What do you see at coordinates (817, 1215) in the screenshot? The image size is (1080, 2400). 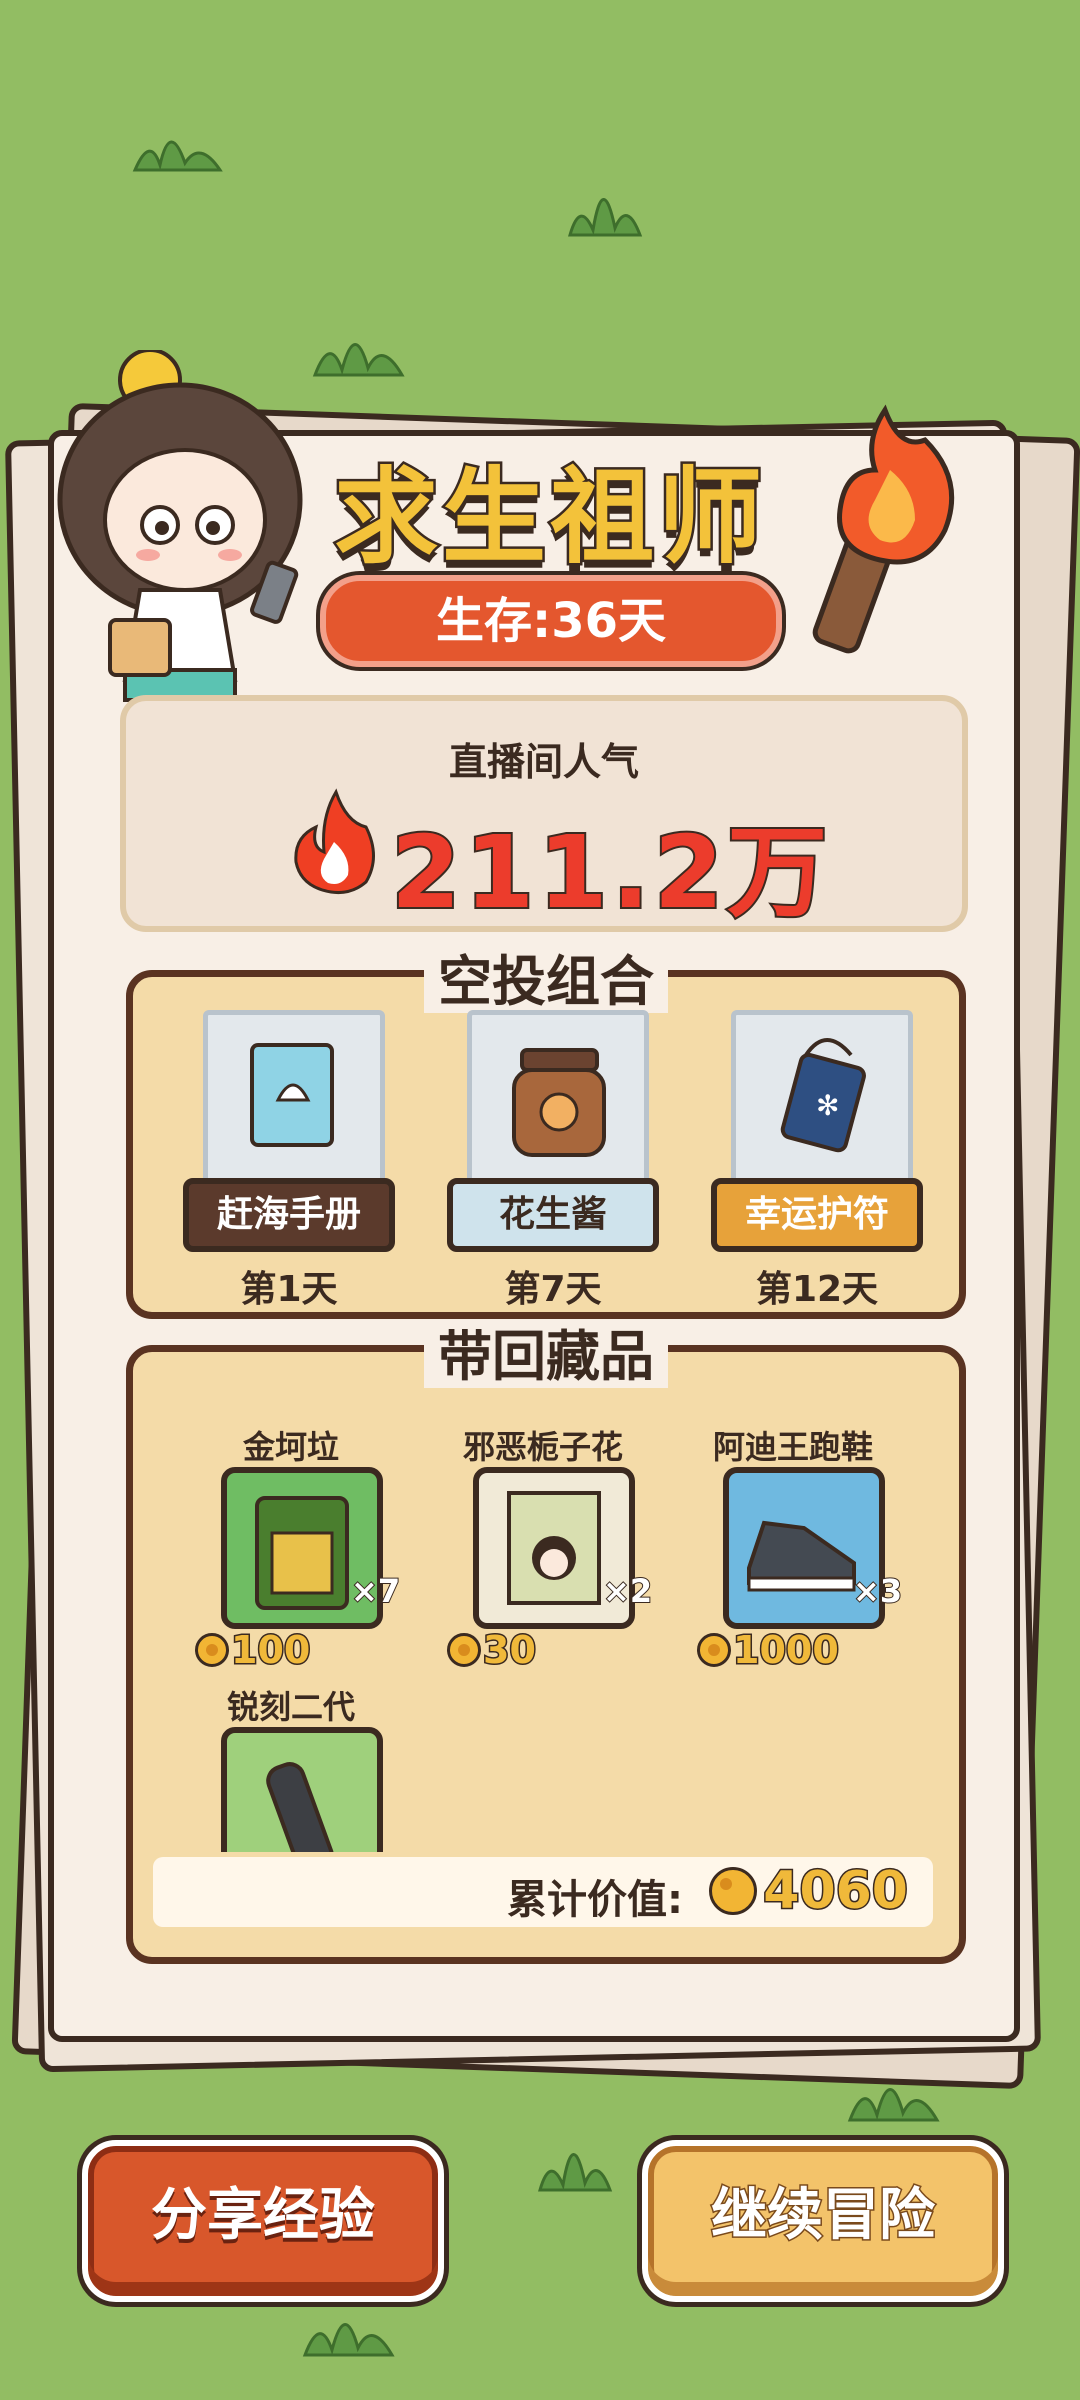 I see `airdrop-item-name: 幸运护符` at bounding box center [817, 1215].